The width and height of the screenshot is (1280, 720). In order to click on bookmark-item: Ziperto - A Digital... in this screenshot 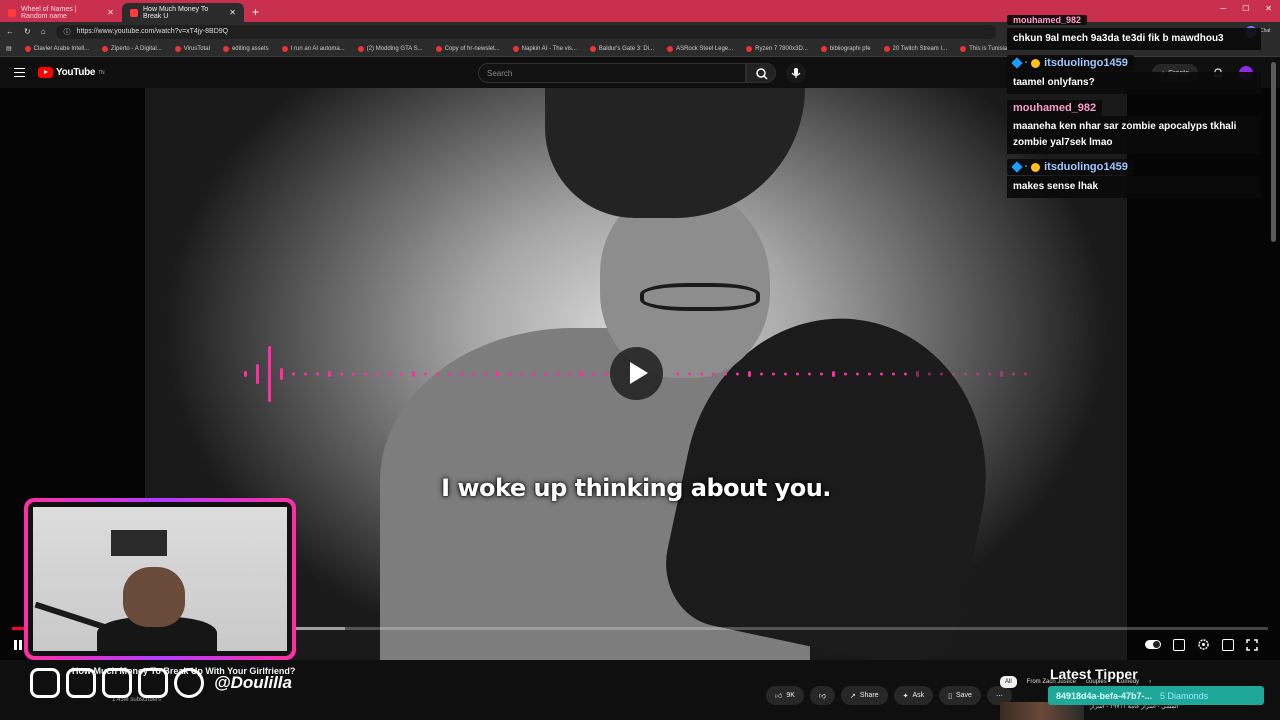, I will do `click(132, 48)`.